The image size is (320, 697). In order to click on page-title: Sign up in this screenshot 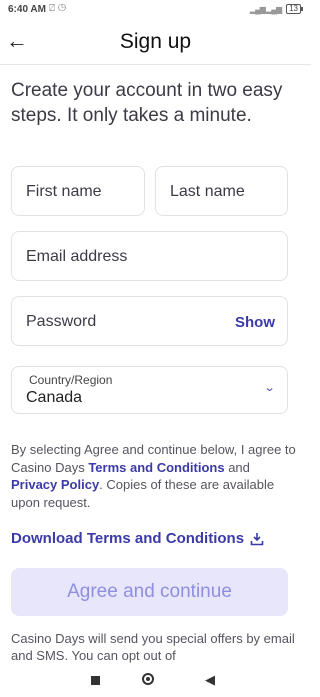, I will do `click(155, 41)`.